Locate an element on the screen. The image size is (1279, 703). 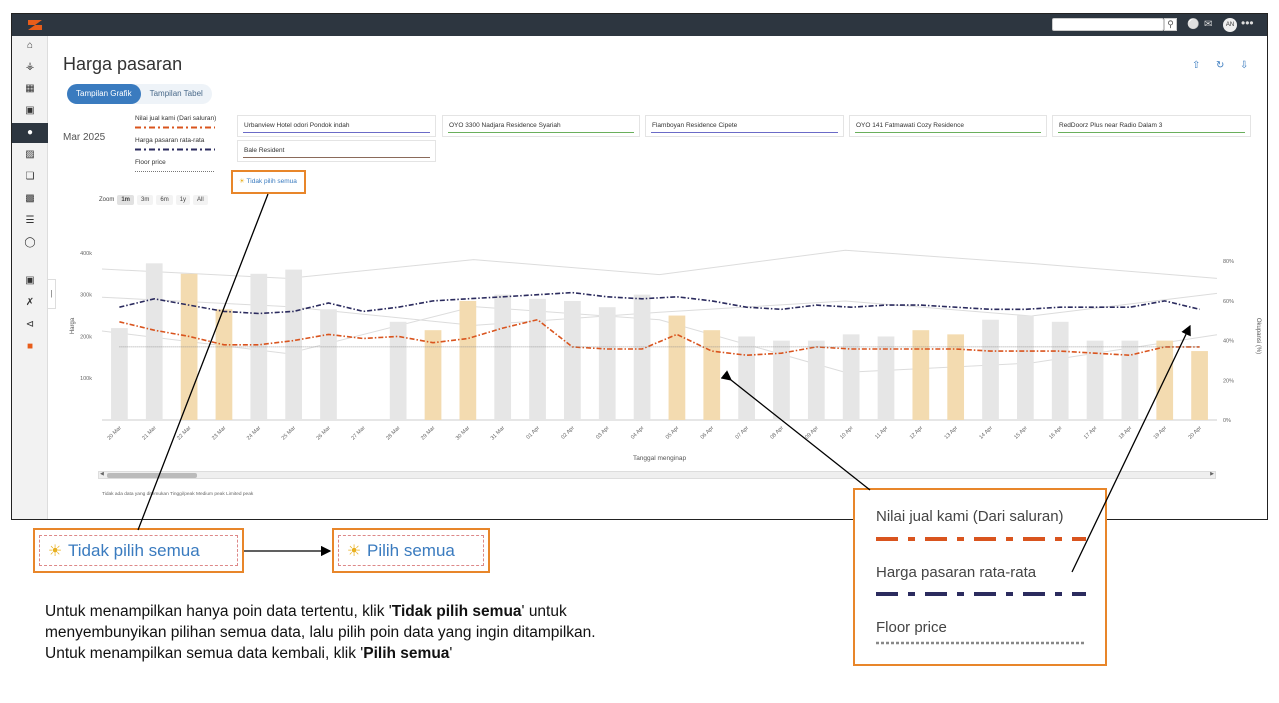
app-logo is located at coordinates (35, 25).